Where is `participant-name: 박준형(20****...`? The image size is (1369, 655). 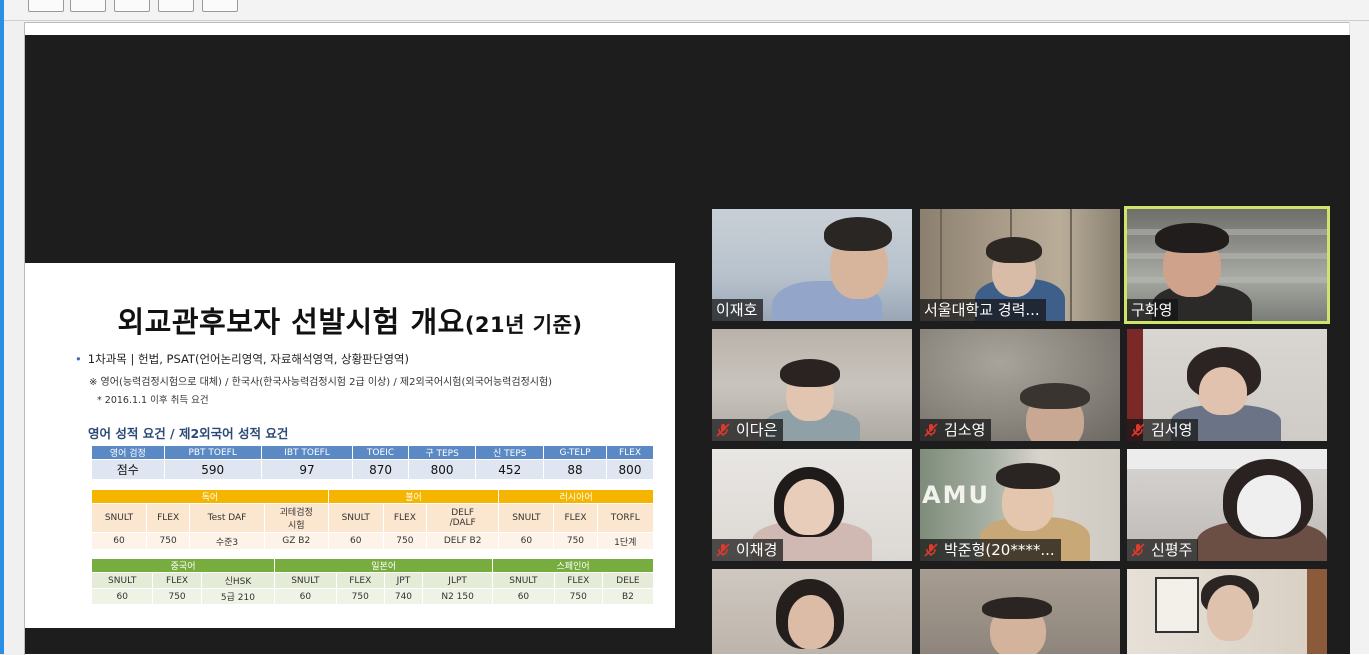
participant-name: 박준형(20****... is located at coordinates (990, 550).